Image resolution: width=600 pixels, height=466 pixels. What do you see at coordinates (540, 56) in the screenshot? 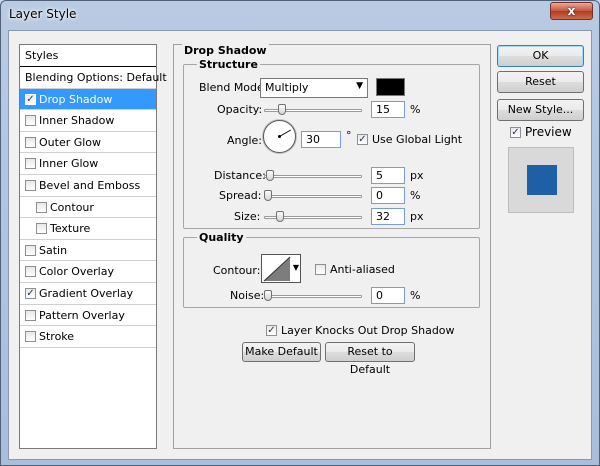
I see `ok-button: OK` at bounding box center [540, 56].